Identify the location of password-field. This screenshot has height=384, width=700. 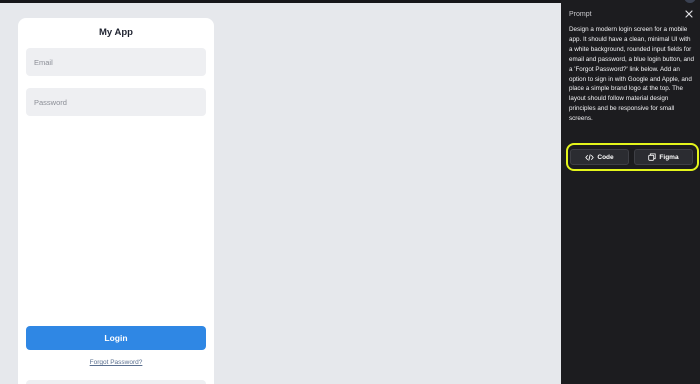
(116, 102).